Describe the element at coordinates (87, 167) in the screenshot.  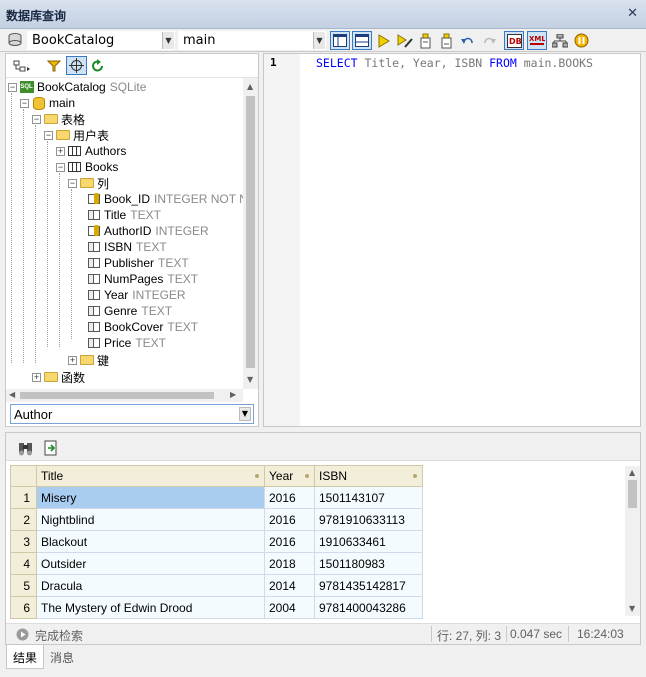
I see `tree-node-table-books: − Books` at that location.